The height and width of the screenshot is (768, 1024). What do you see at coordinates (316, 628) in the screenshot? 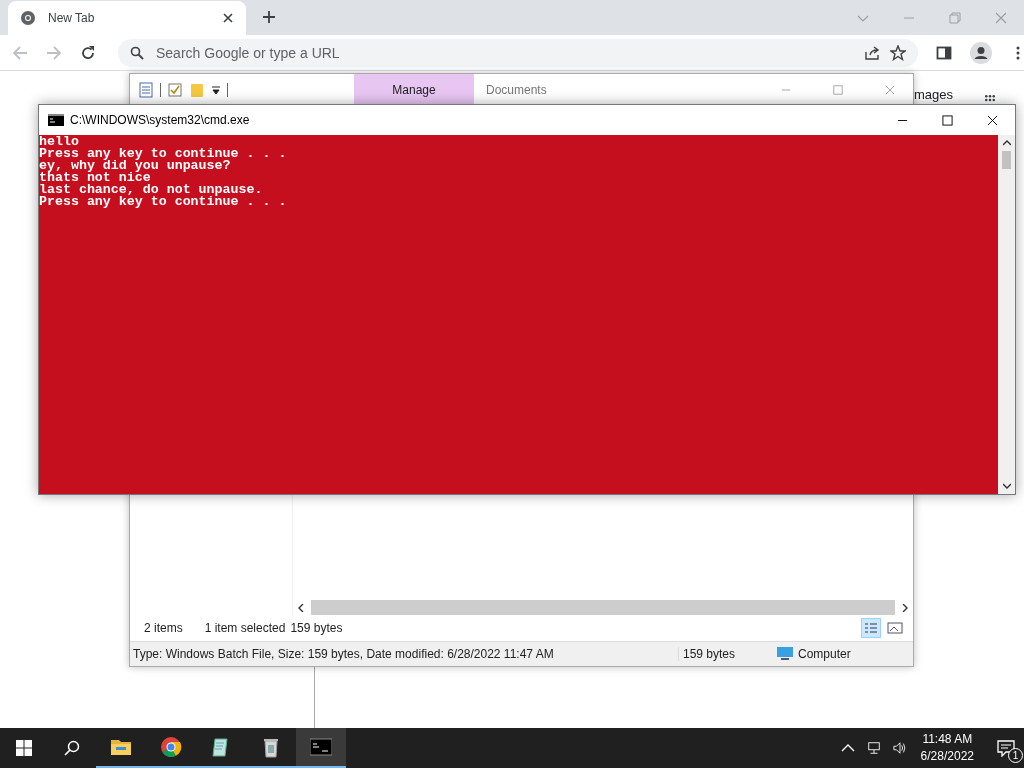
I see `selection-size: 159 bytes` at bounding box center [316, 628].